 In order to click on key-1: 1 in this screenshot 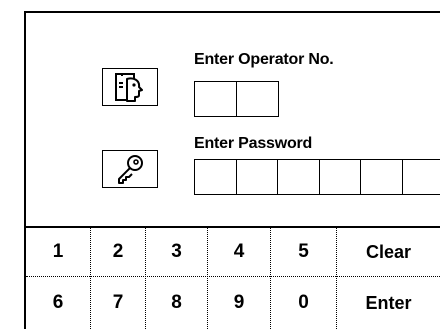, I will do `click(58, 252)`.